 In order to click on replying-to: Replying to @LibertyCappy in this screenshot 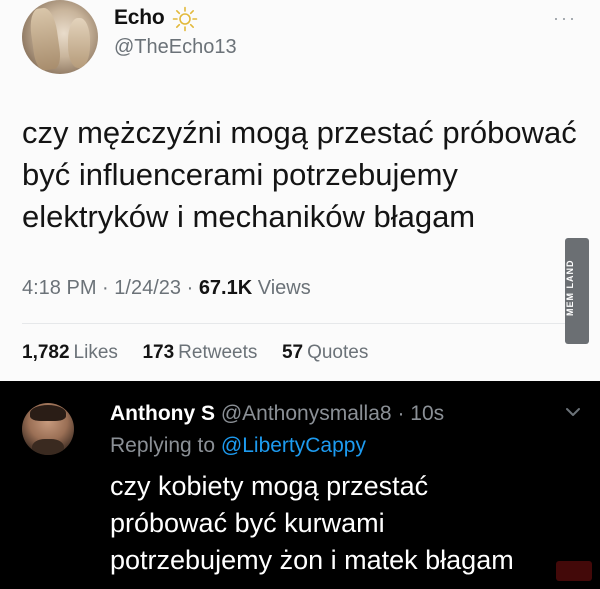, I will do `click(238, 446)`.